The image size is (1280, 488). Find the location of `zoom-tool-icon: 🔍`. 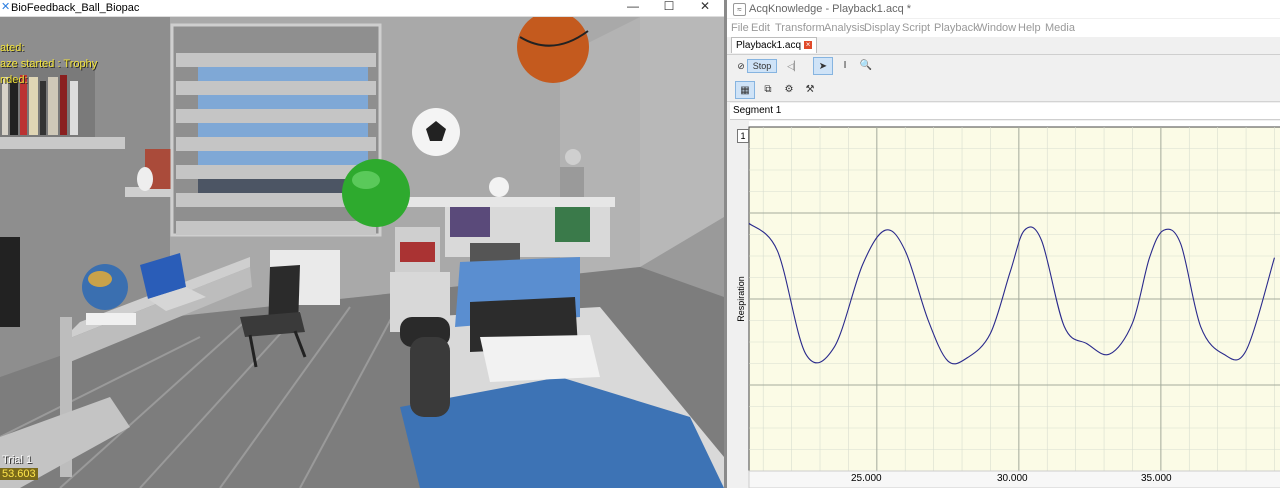

zoom-tool-icon: 🔍 is located at coordinates (866, 66).